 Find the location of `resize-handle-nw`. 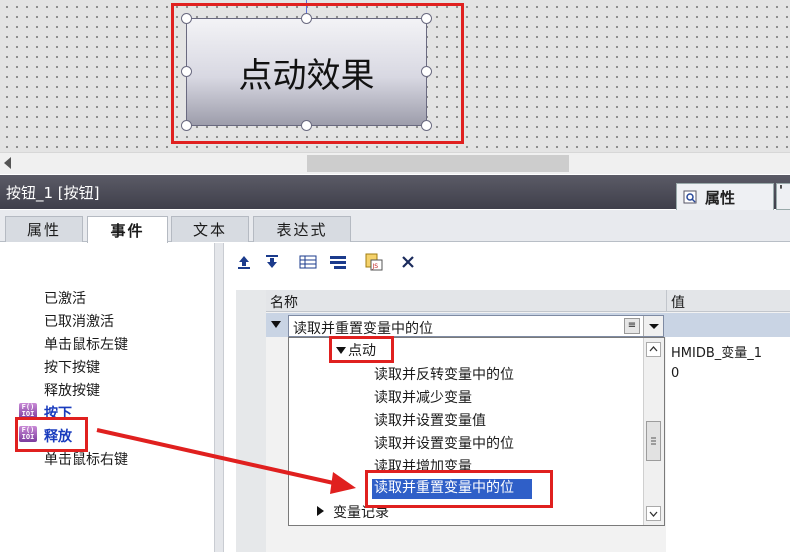

resize-handle-nw is located at coordinates (186, 18).